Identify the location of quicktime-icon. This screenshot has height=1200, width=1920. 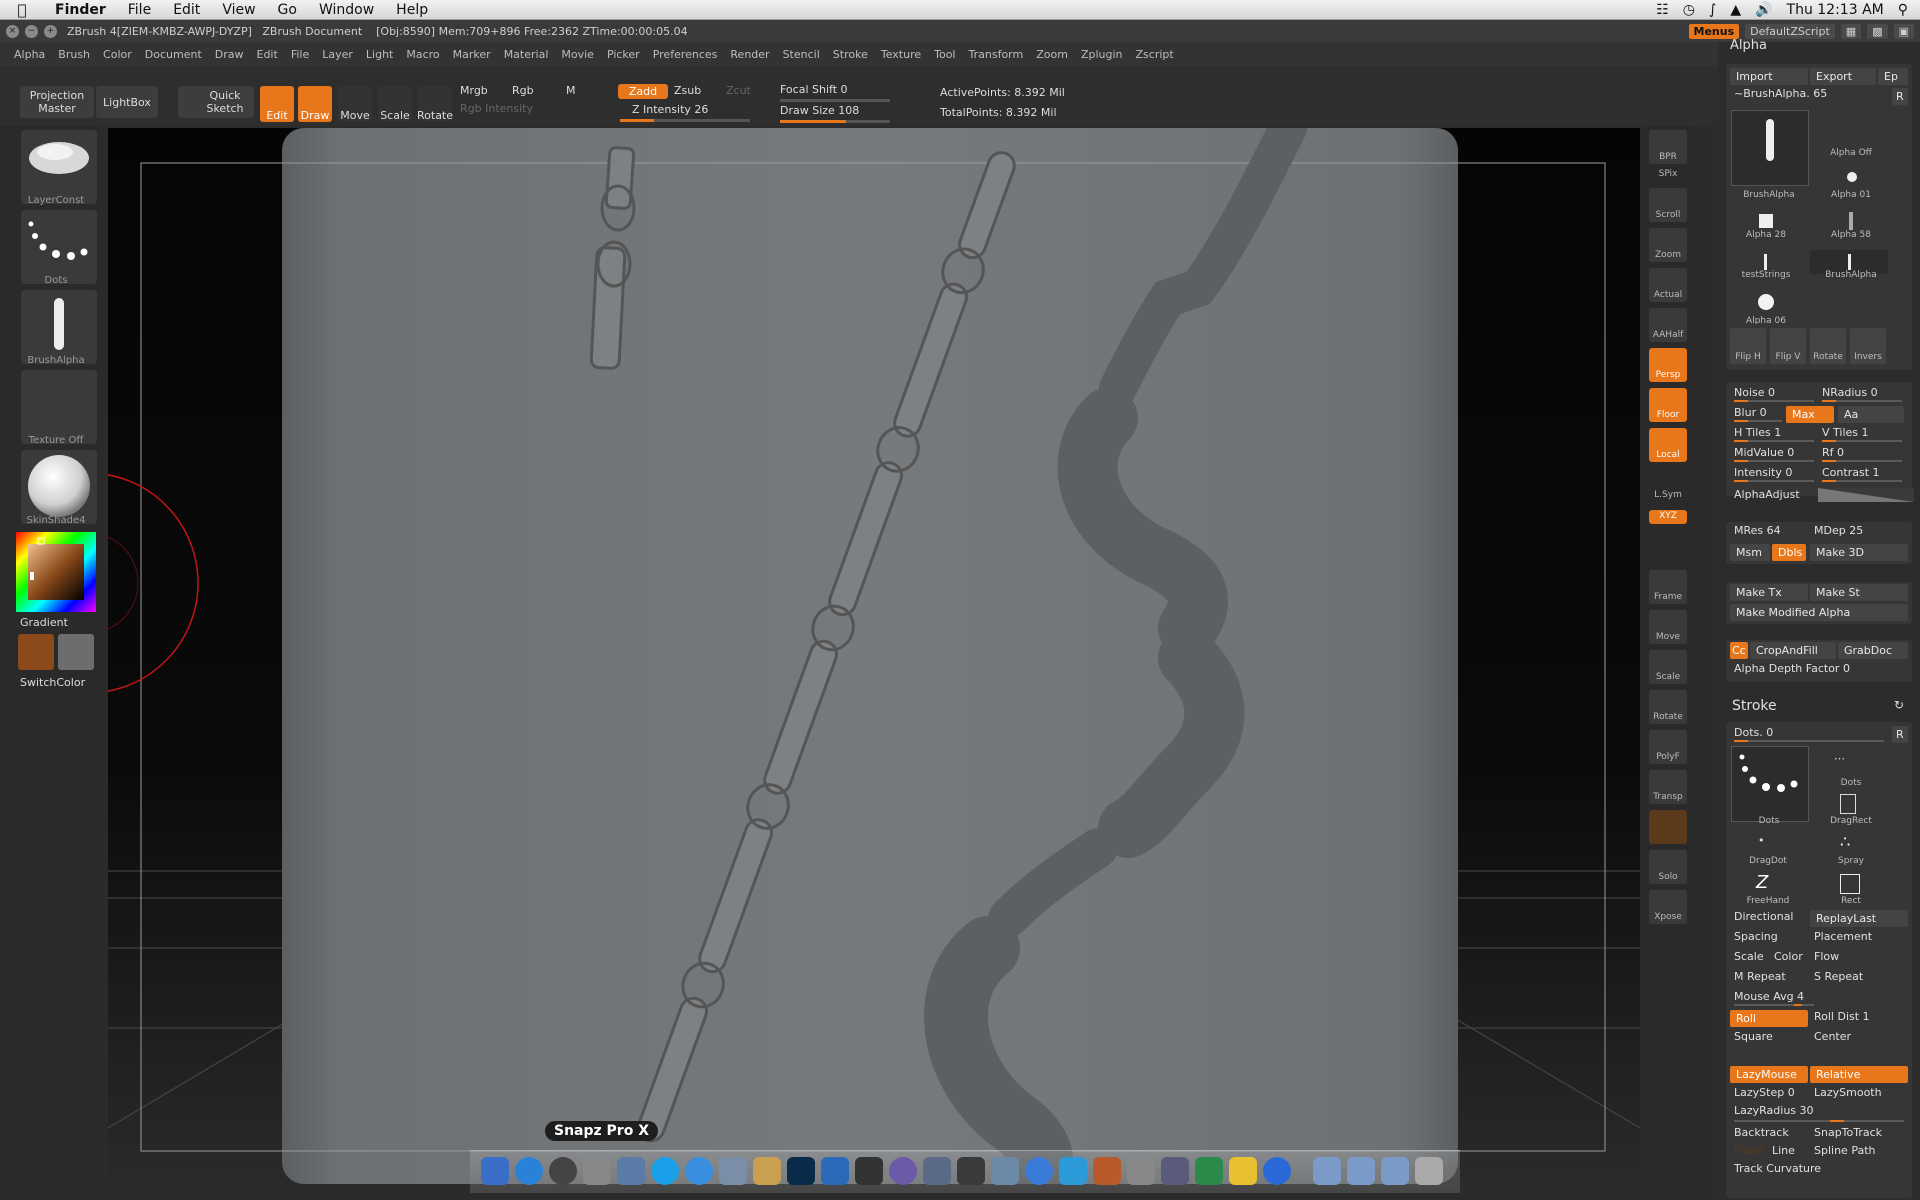
(1277, 1171).